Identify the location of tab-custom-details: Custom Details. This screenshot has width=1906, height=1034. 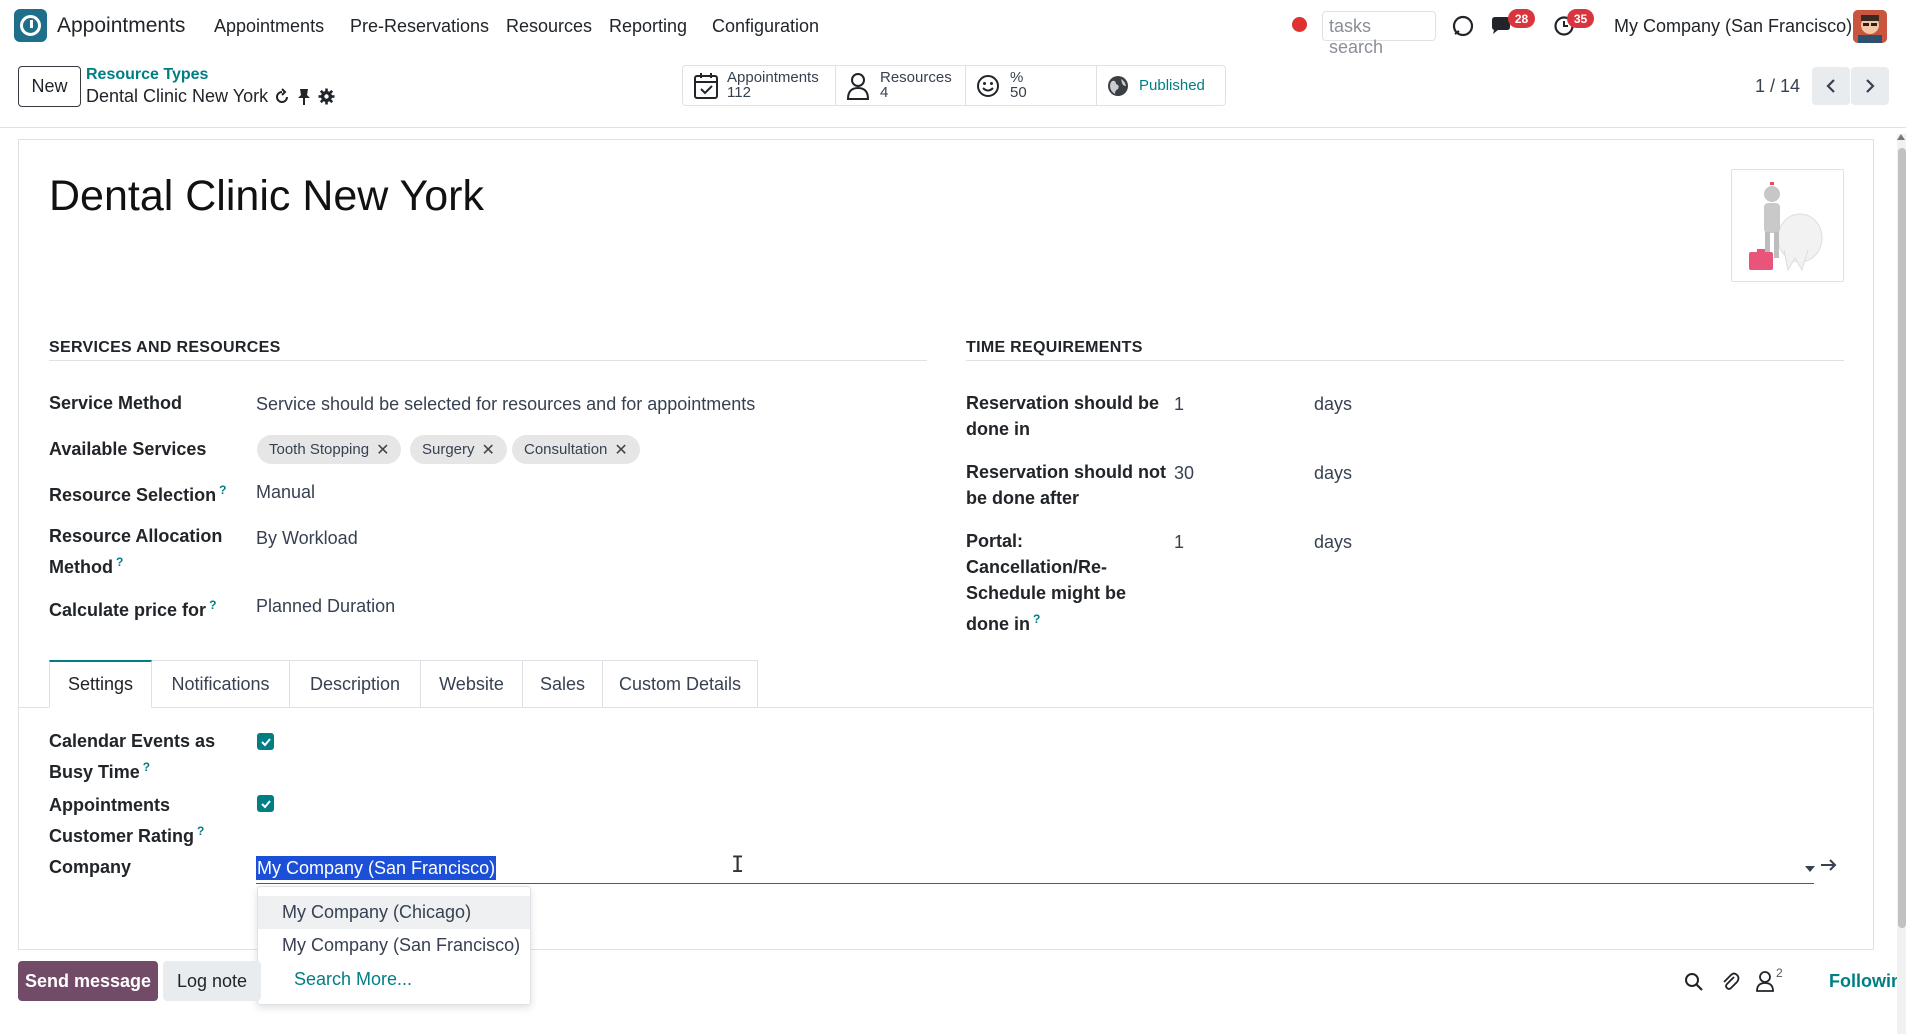
(680, 684).